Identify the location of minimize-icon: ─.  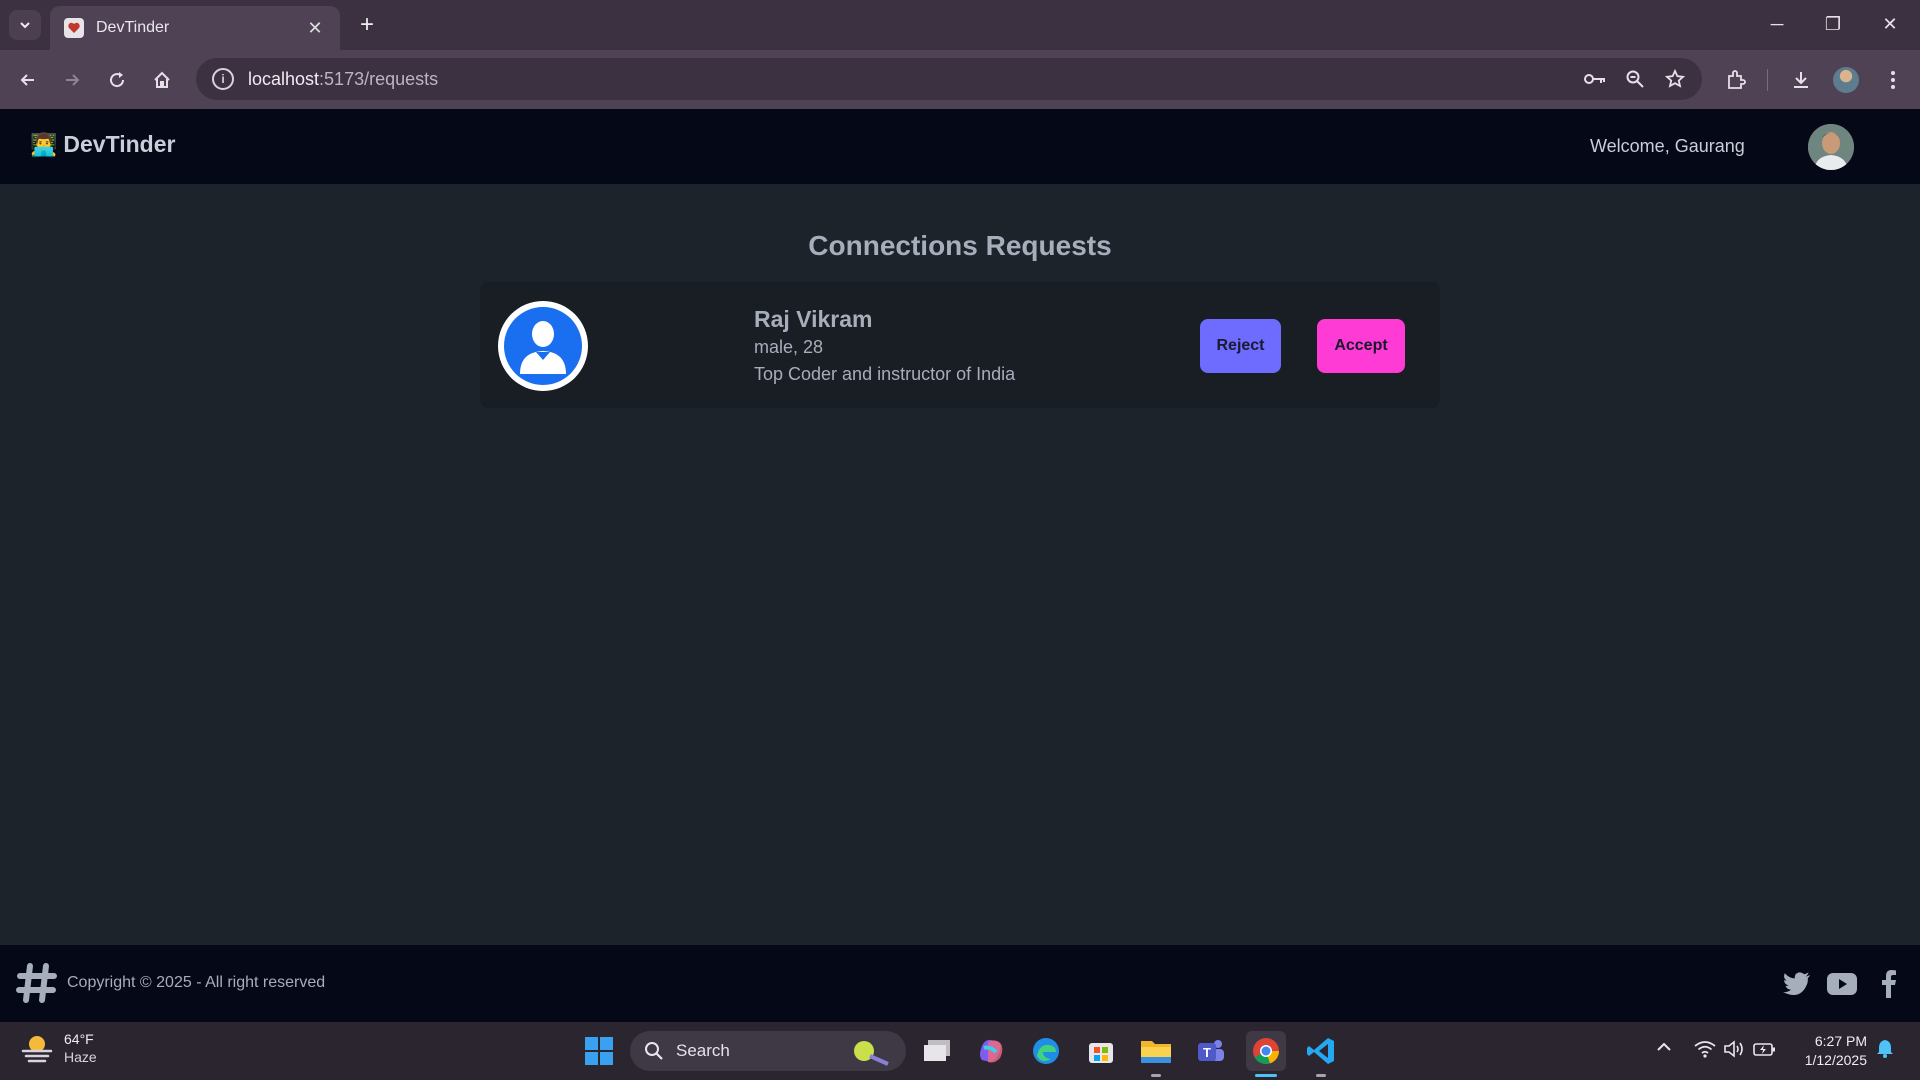
(1777, 24).